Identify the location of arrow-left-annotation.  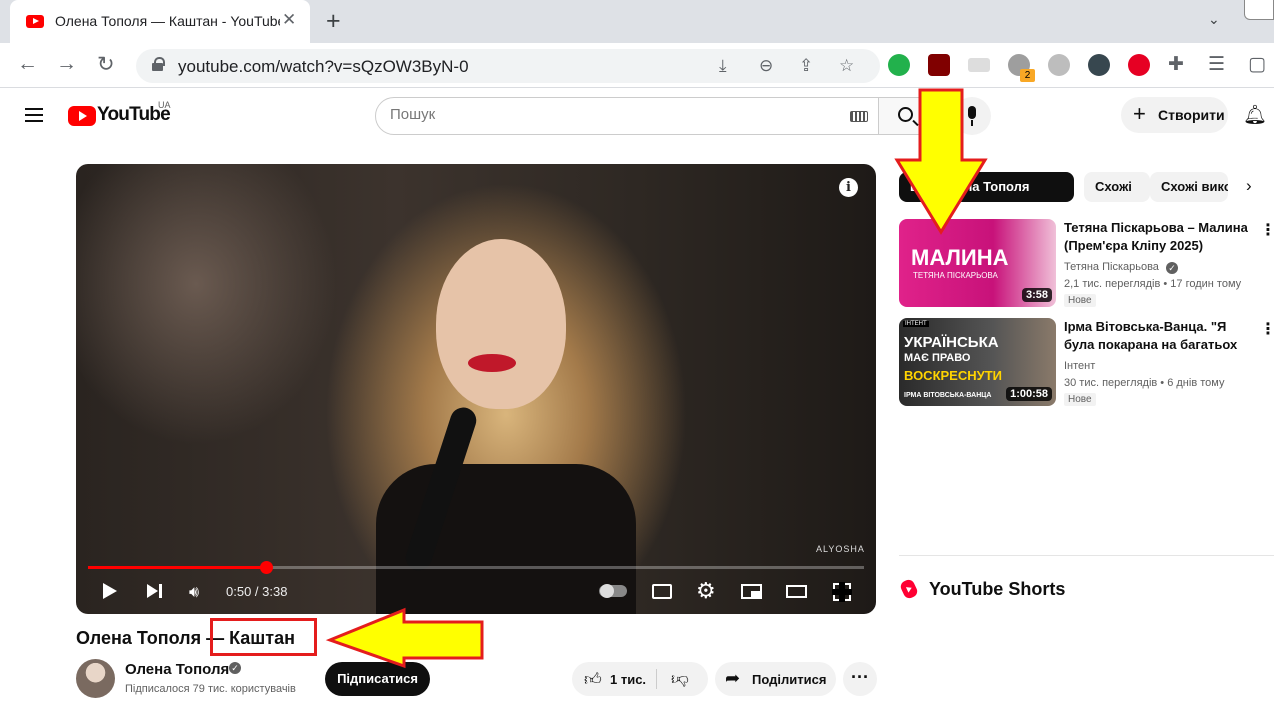
(404, 638).